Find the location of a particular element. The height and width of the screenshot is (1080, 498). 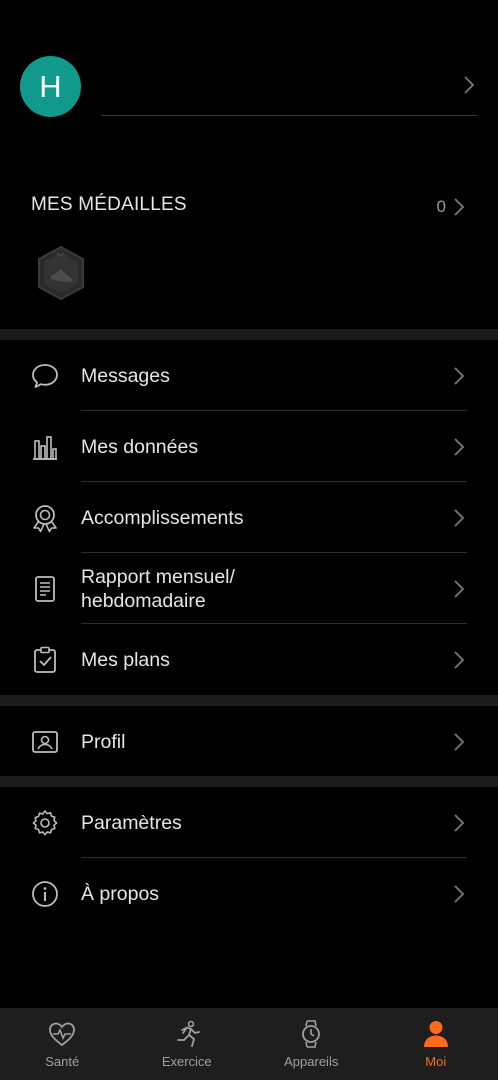

tab-sante: Santé is located at coordinates (62, 1044).